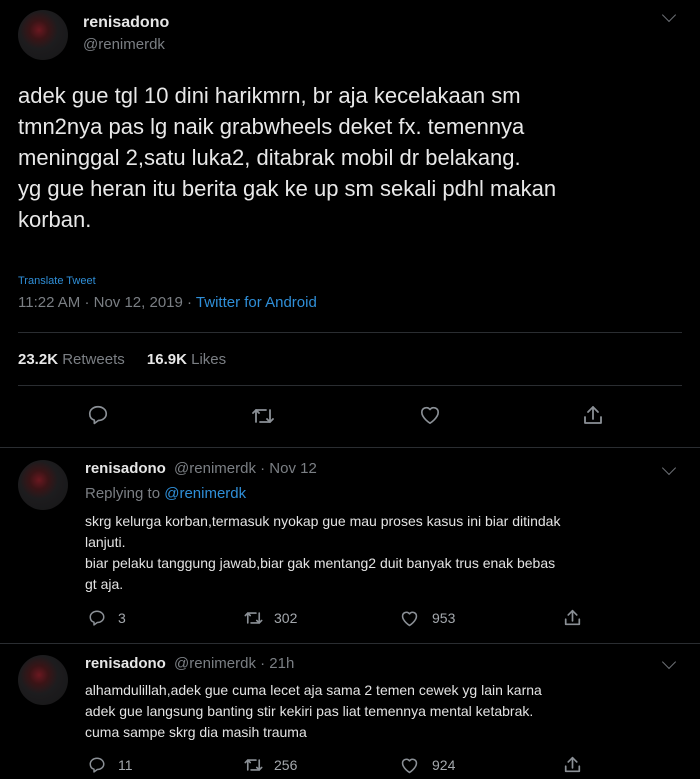  What do you see at coordinates (122, 618) in the screenshot?
I see `reply-count: 3` at bounding box center [122, 618].